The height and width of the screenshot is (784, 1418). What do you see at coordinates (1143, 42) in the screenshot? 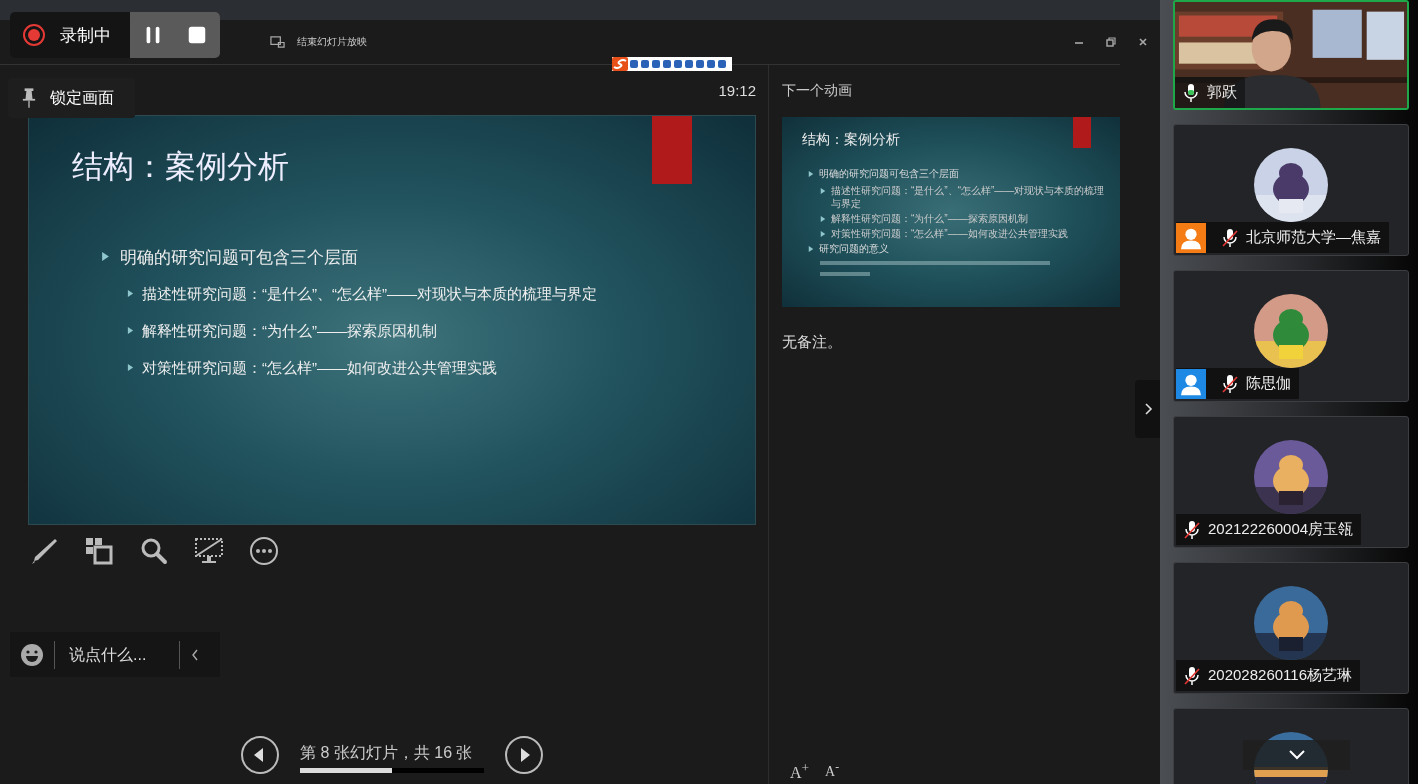
I see `close-icon` at bounding box center [1143, 42].